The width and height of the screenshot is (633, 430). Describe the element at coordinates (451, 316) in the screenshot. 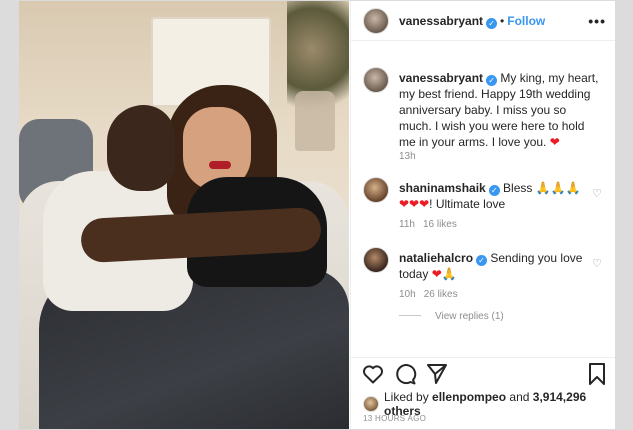

I see `view-replies-link: View replies (1)` at that location.